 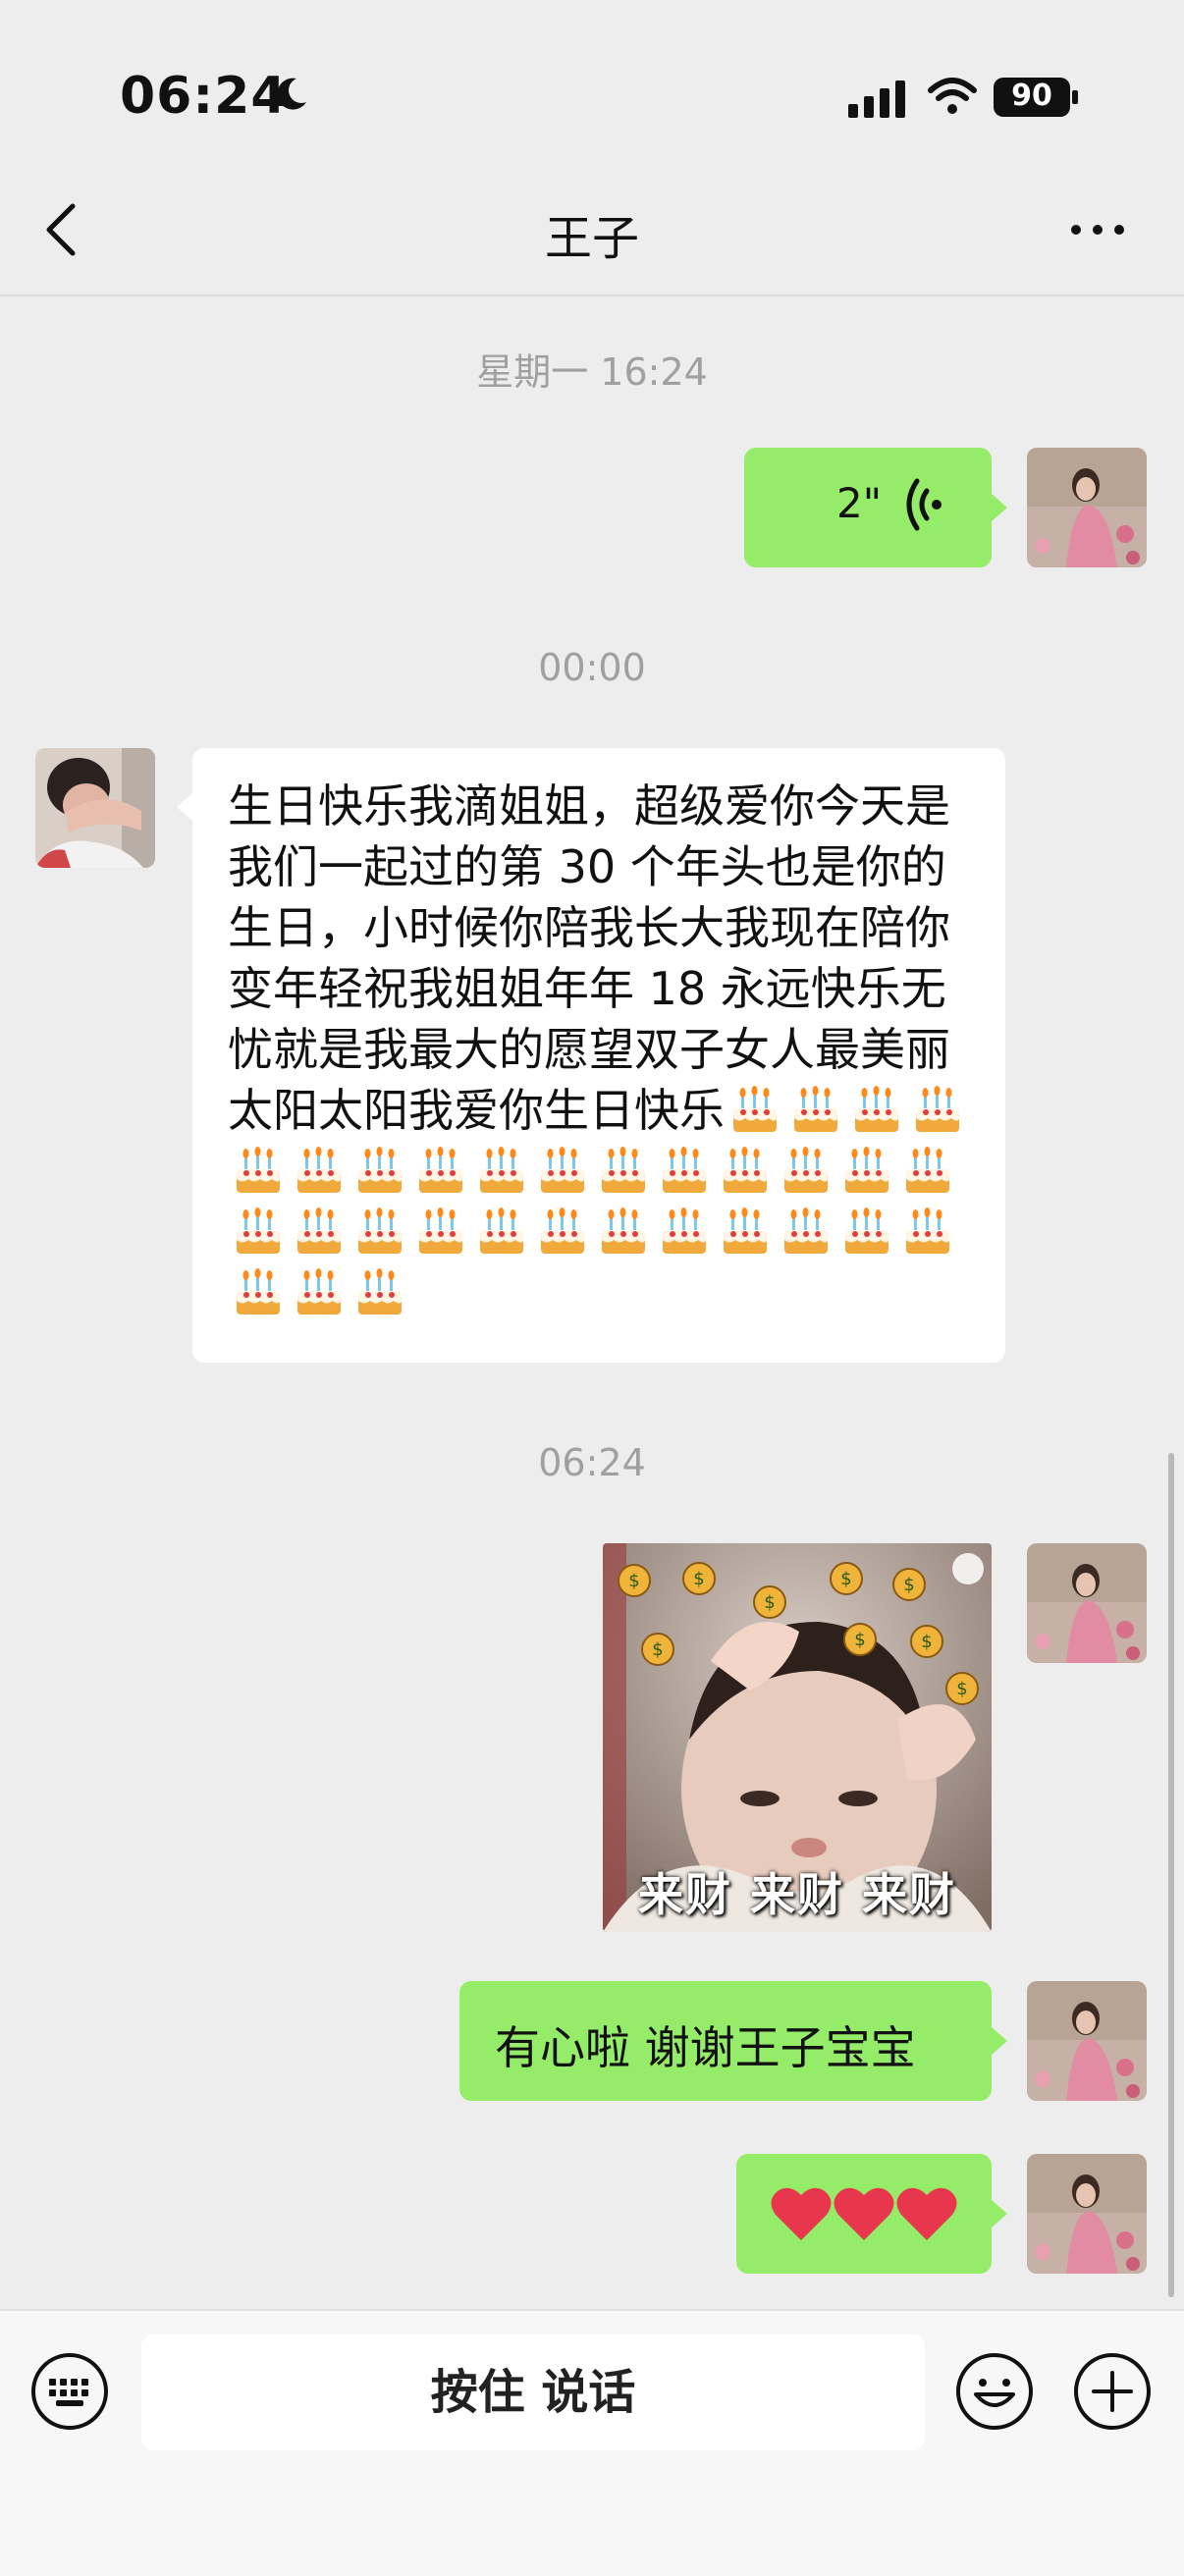 I want to click on chat-title: 王子, so click(x=591, y=238).